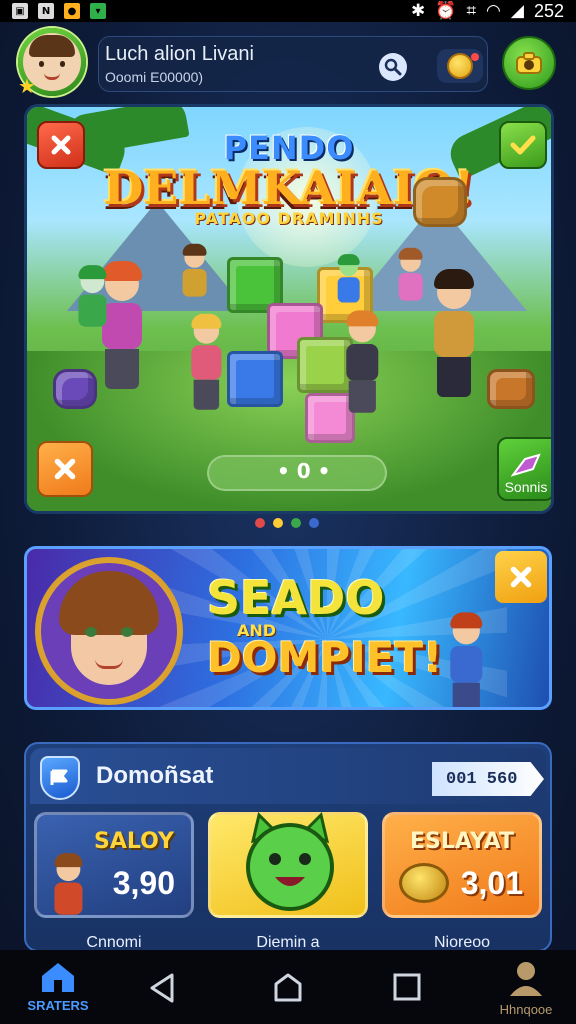 The height and width of the screenshot is (1024, 576). I want to click on nav-profile-label: Hhnqooe, so click(526, 1009).